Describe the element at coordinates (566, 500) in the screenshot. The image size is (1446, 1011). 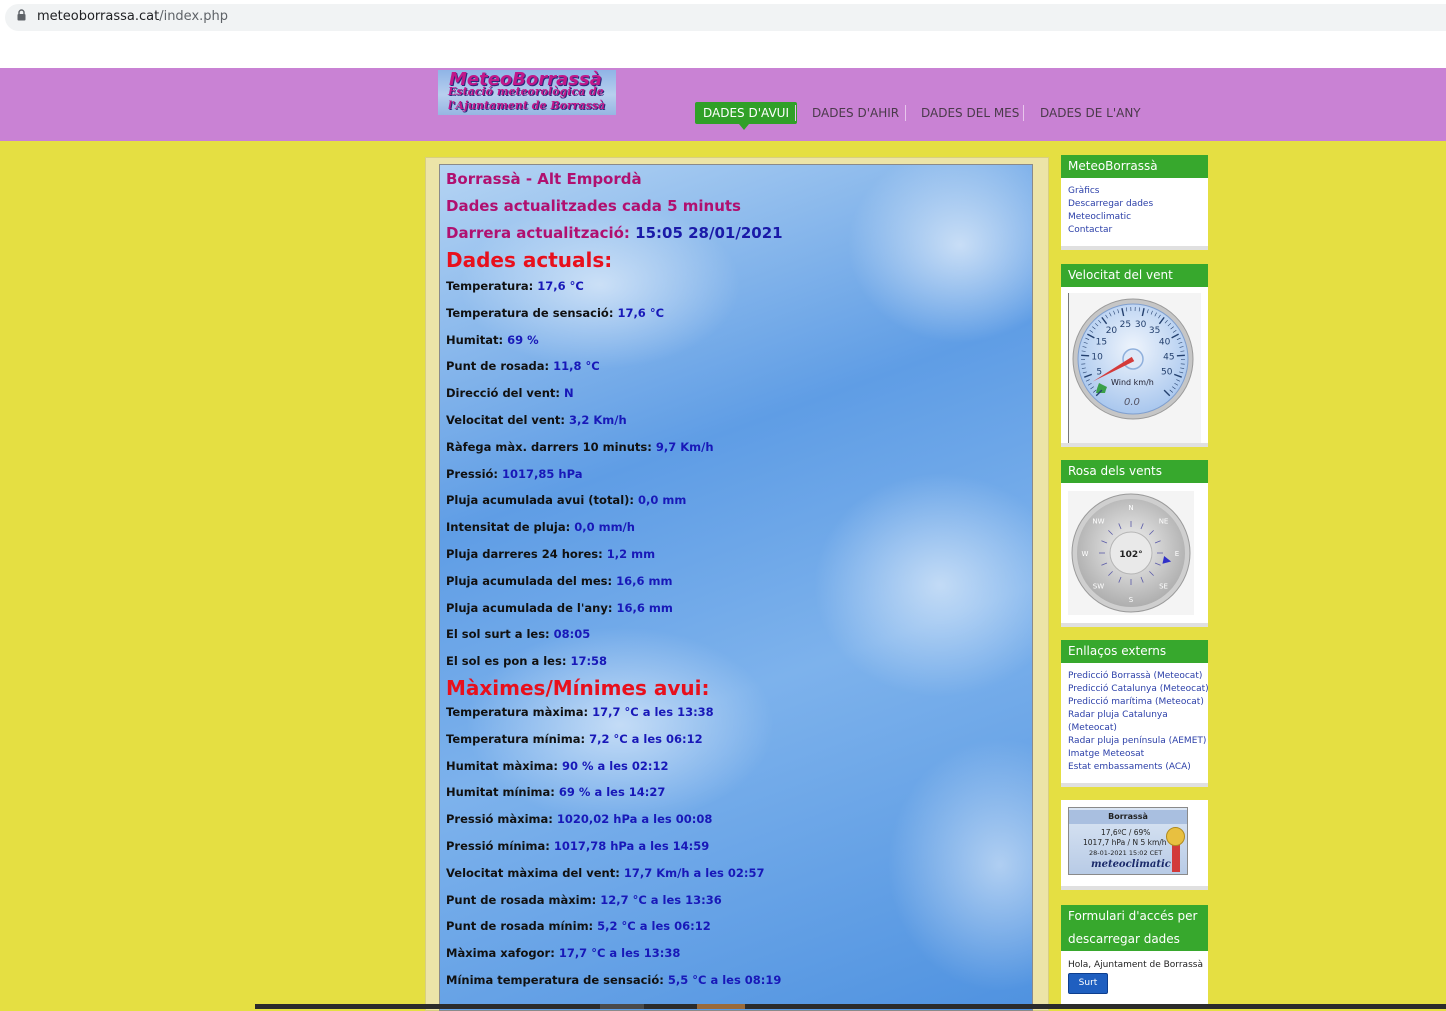
I see `current-data-row: Pluja acumulada avui (total): 0,0 mm` at that location.